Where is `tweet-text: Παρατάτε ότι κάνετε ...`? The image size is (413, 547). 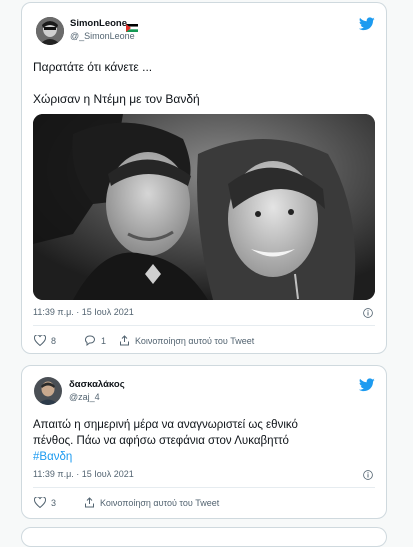
tweet-text: Παρατάτε ότι κάνετε ... is located at coordinates (93, 67).